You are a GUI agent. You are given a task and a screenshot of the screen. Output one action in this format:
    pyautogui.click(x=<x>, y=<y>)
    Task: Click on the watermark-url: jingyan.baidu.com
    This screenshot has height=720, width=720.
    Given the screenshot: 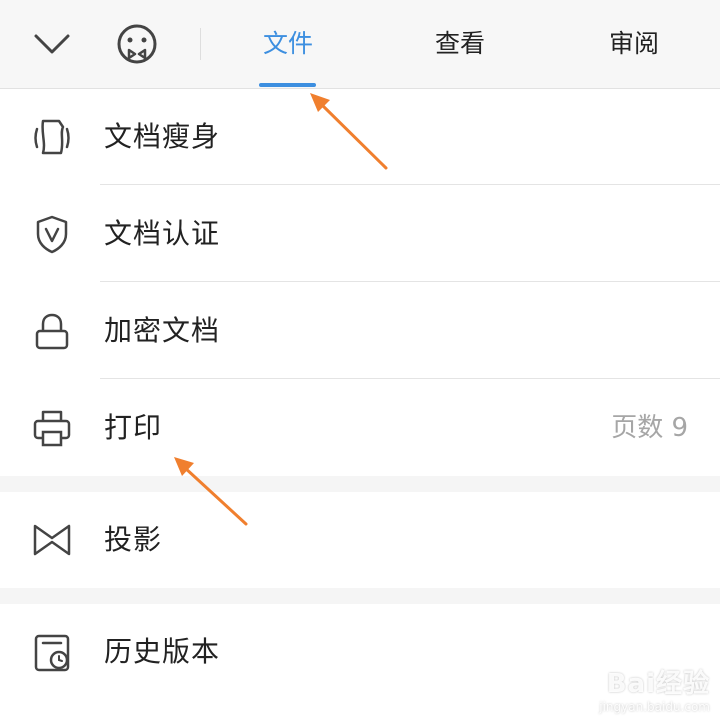 What is the action you would take?
    pyautogui.click(x=654, y=707)
    